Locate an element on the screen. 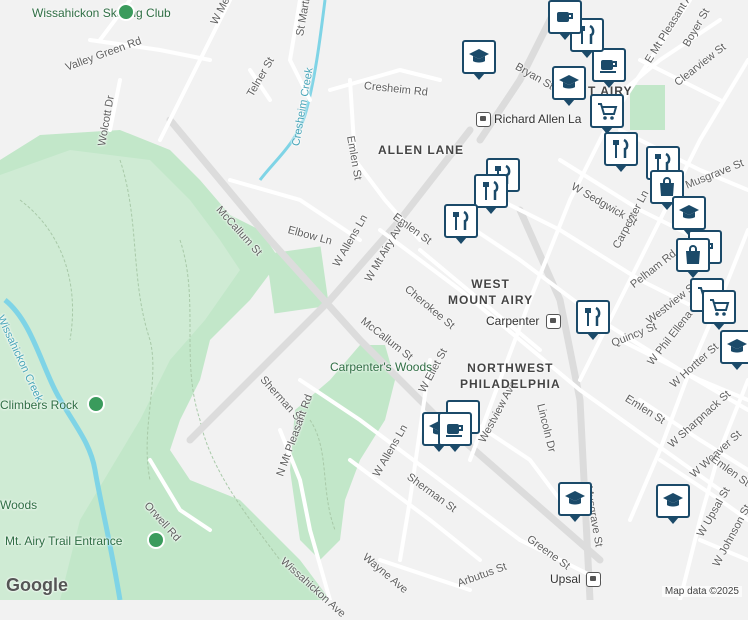 The width and height of the screenshot is (748, 620). neighborhood-line: MOUNT AIRY is located at coordinates (491, 300).